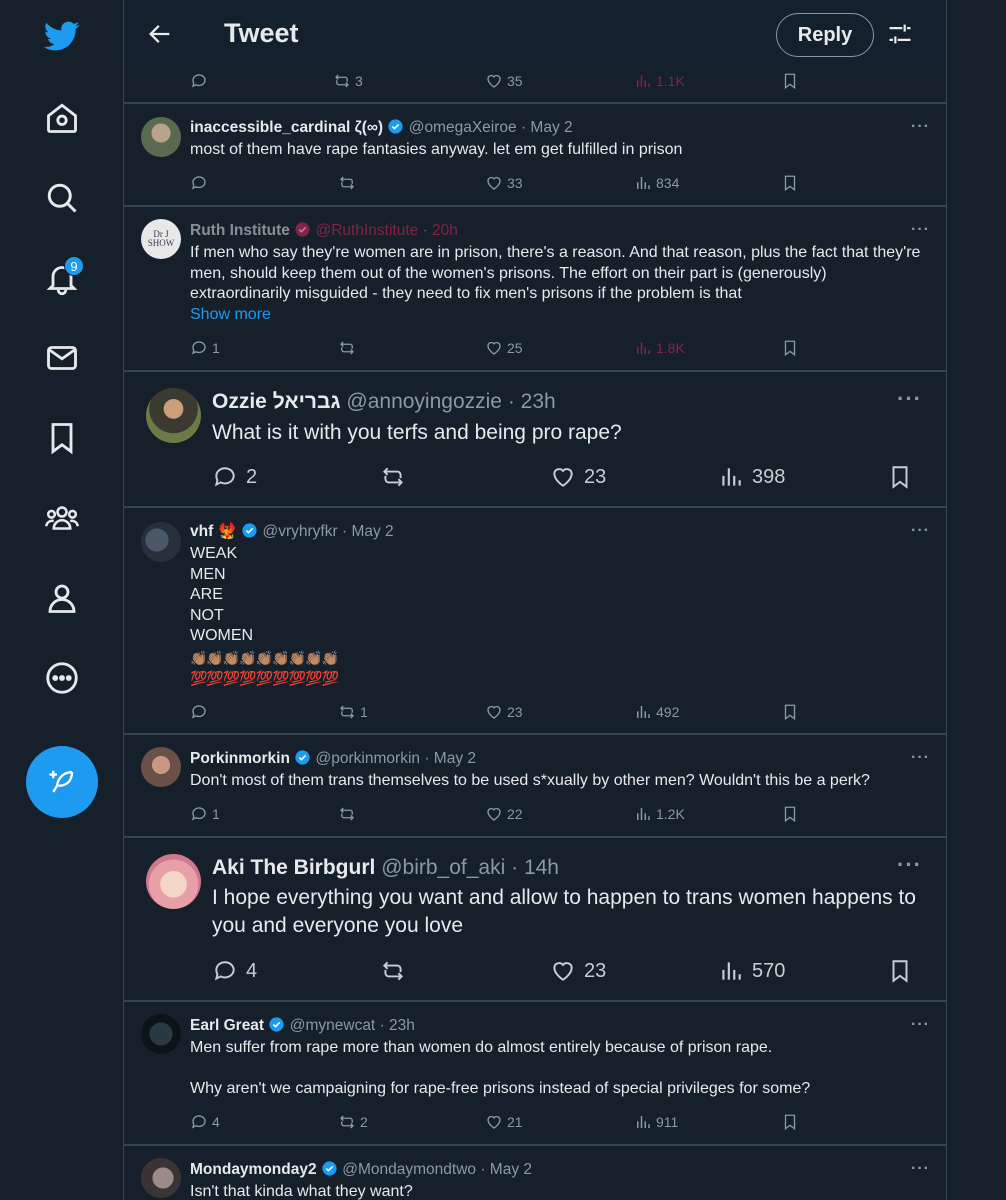 The height and width of the screenshot is (1200, 1006). What do you see at coordinates (443, 867) in the screenshot?
I see `author-handle: @birb_of_aki` at bounding box center [443, 867].